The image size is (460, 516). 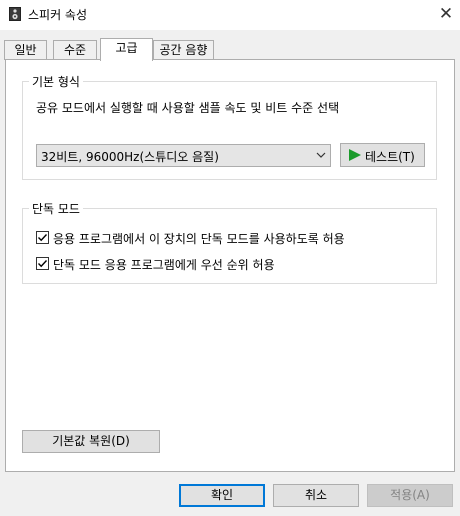 I want to click on title-bar: 스피커 속성 ✕, so click(x=230, y=15).